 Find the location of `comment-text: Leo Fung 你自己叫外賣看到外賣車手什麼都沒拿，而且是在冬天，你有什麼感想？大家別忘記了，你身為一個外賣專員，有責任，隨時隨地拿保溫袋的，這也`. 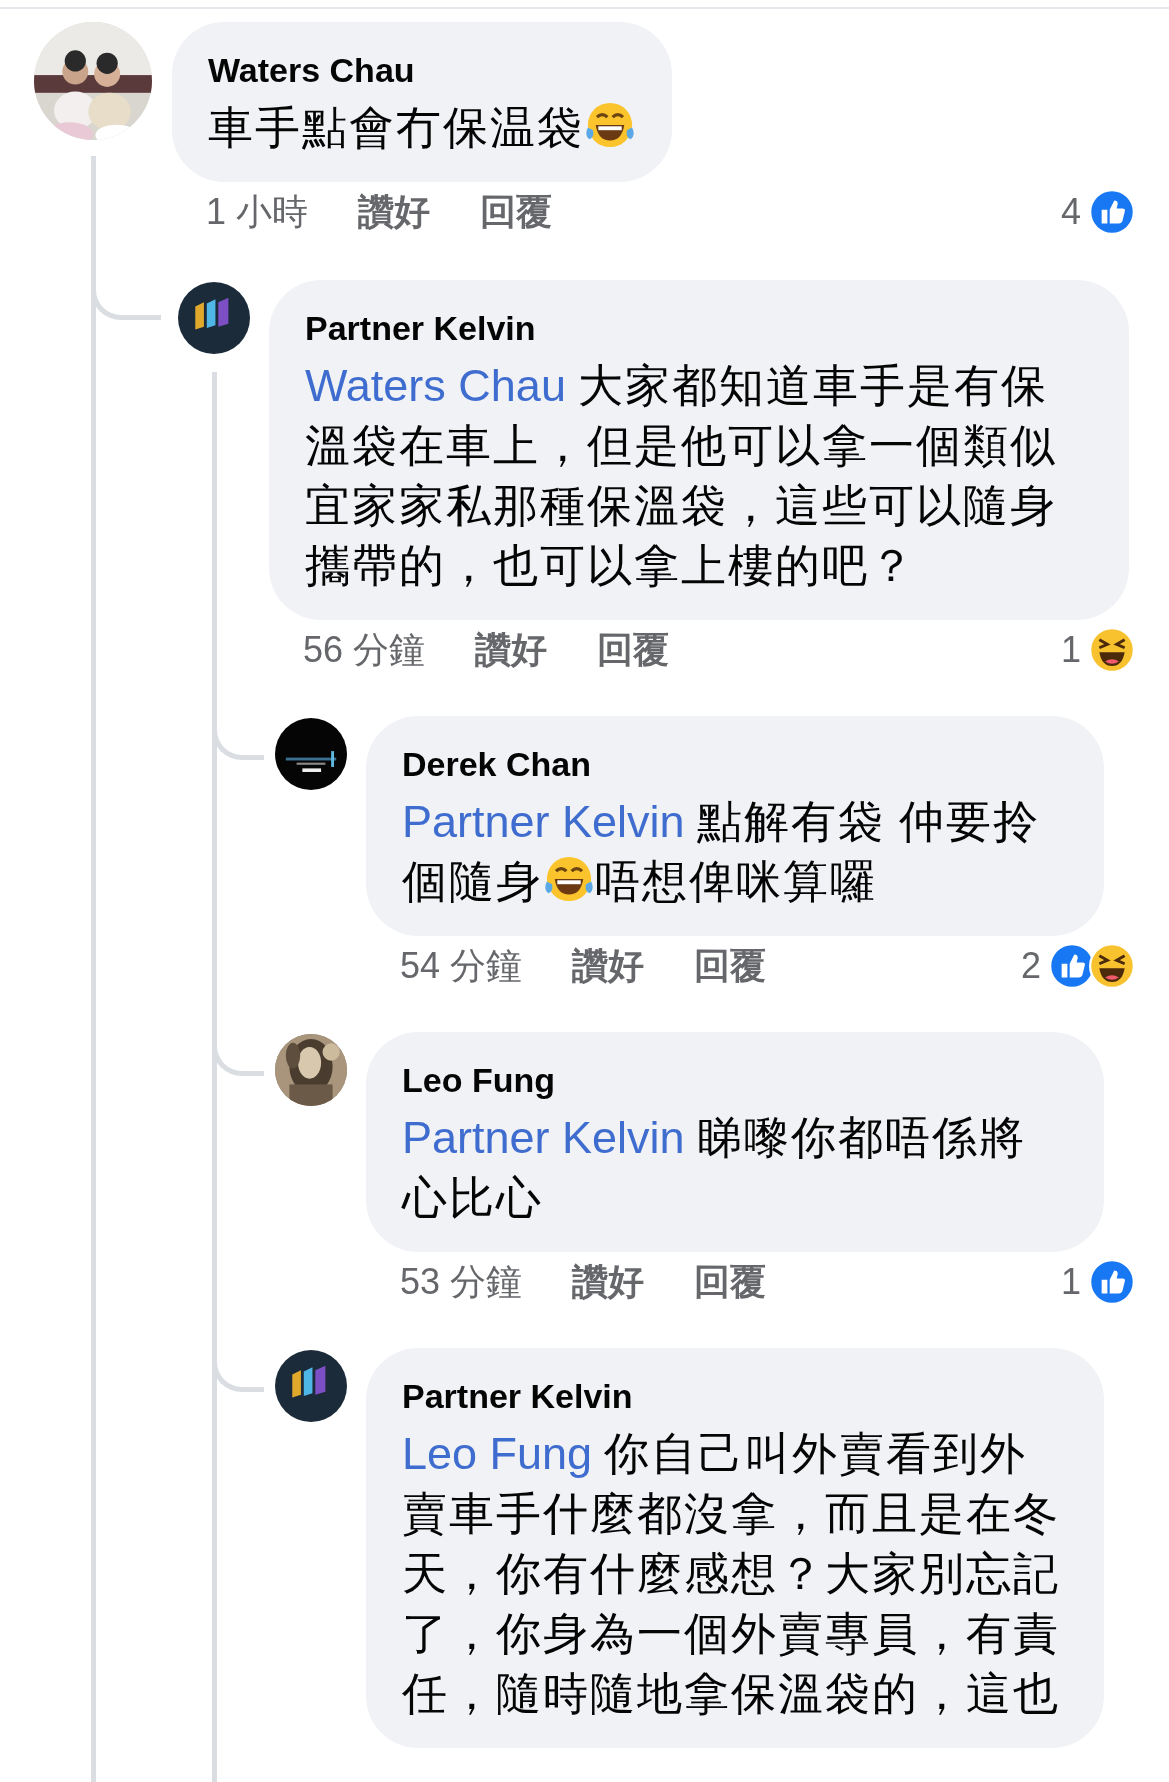

comment-text: Leo Fung 你自己叫外賣看到外賣車手什麼都沒拿，而且是在冬天，你有什麼感想？大家別忘記了，你身為一個外賣專員，有責任，隨時隨地拿保溫袋的，這也 is located at coordinates (731, 1574).